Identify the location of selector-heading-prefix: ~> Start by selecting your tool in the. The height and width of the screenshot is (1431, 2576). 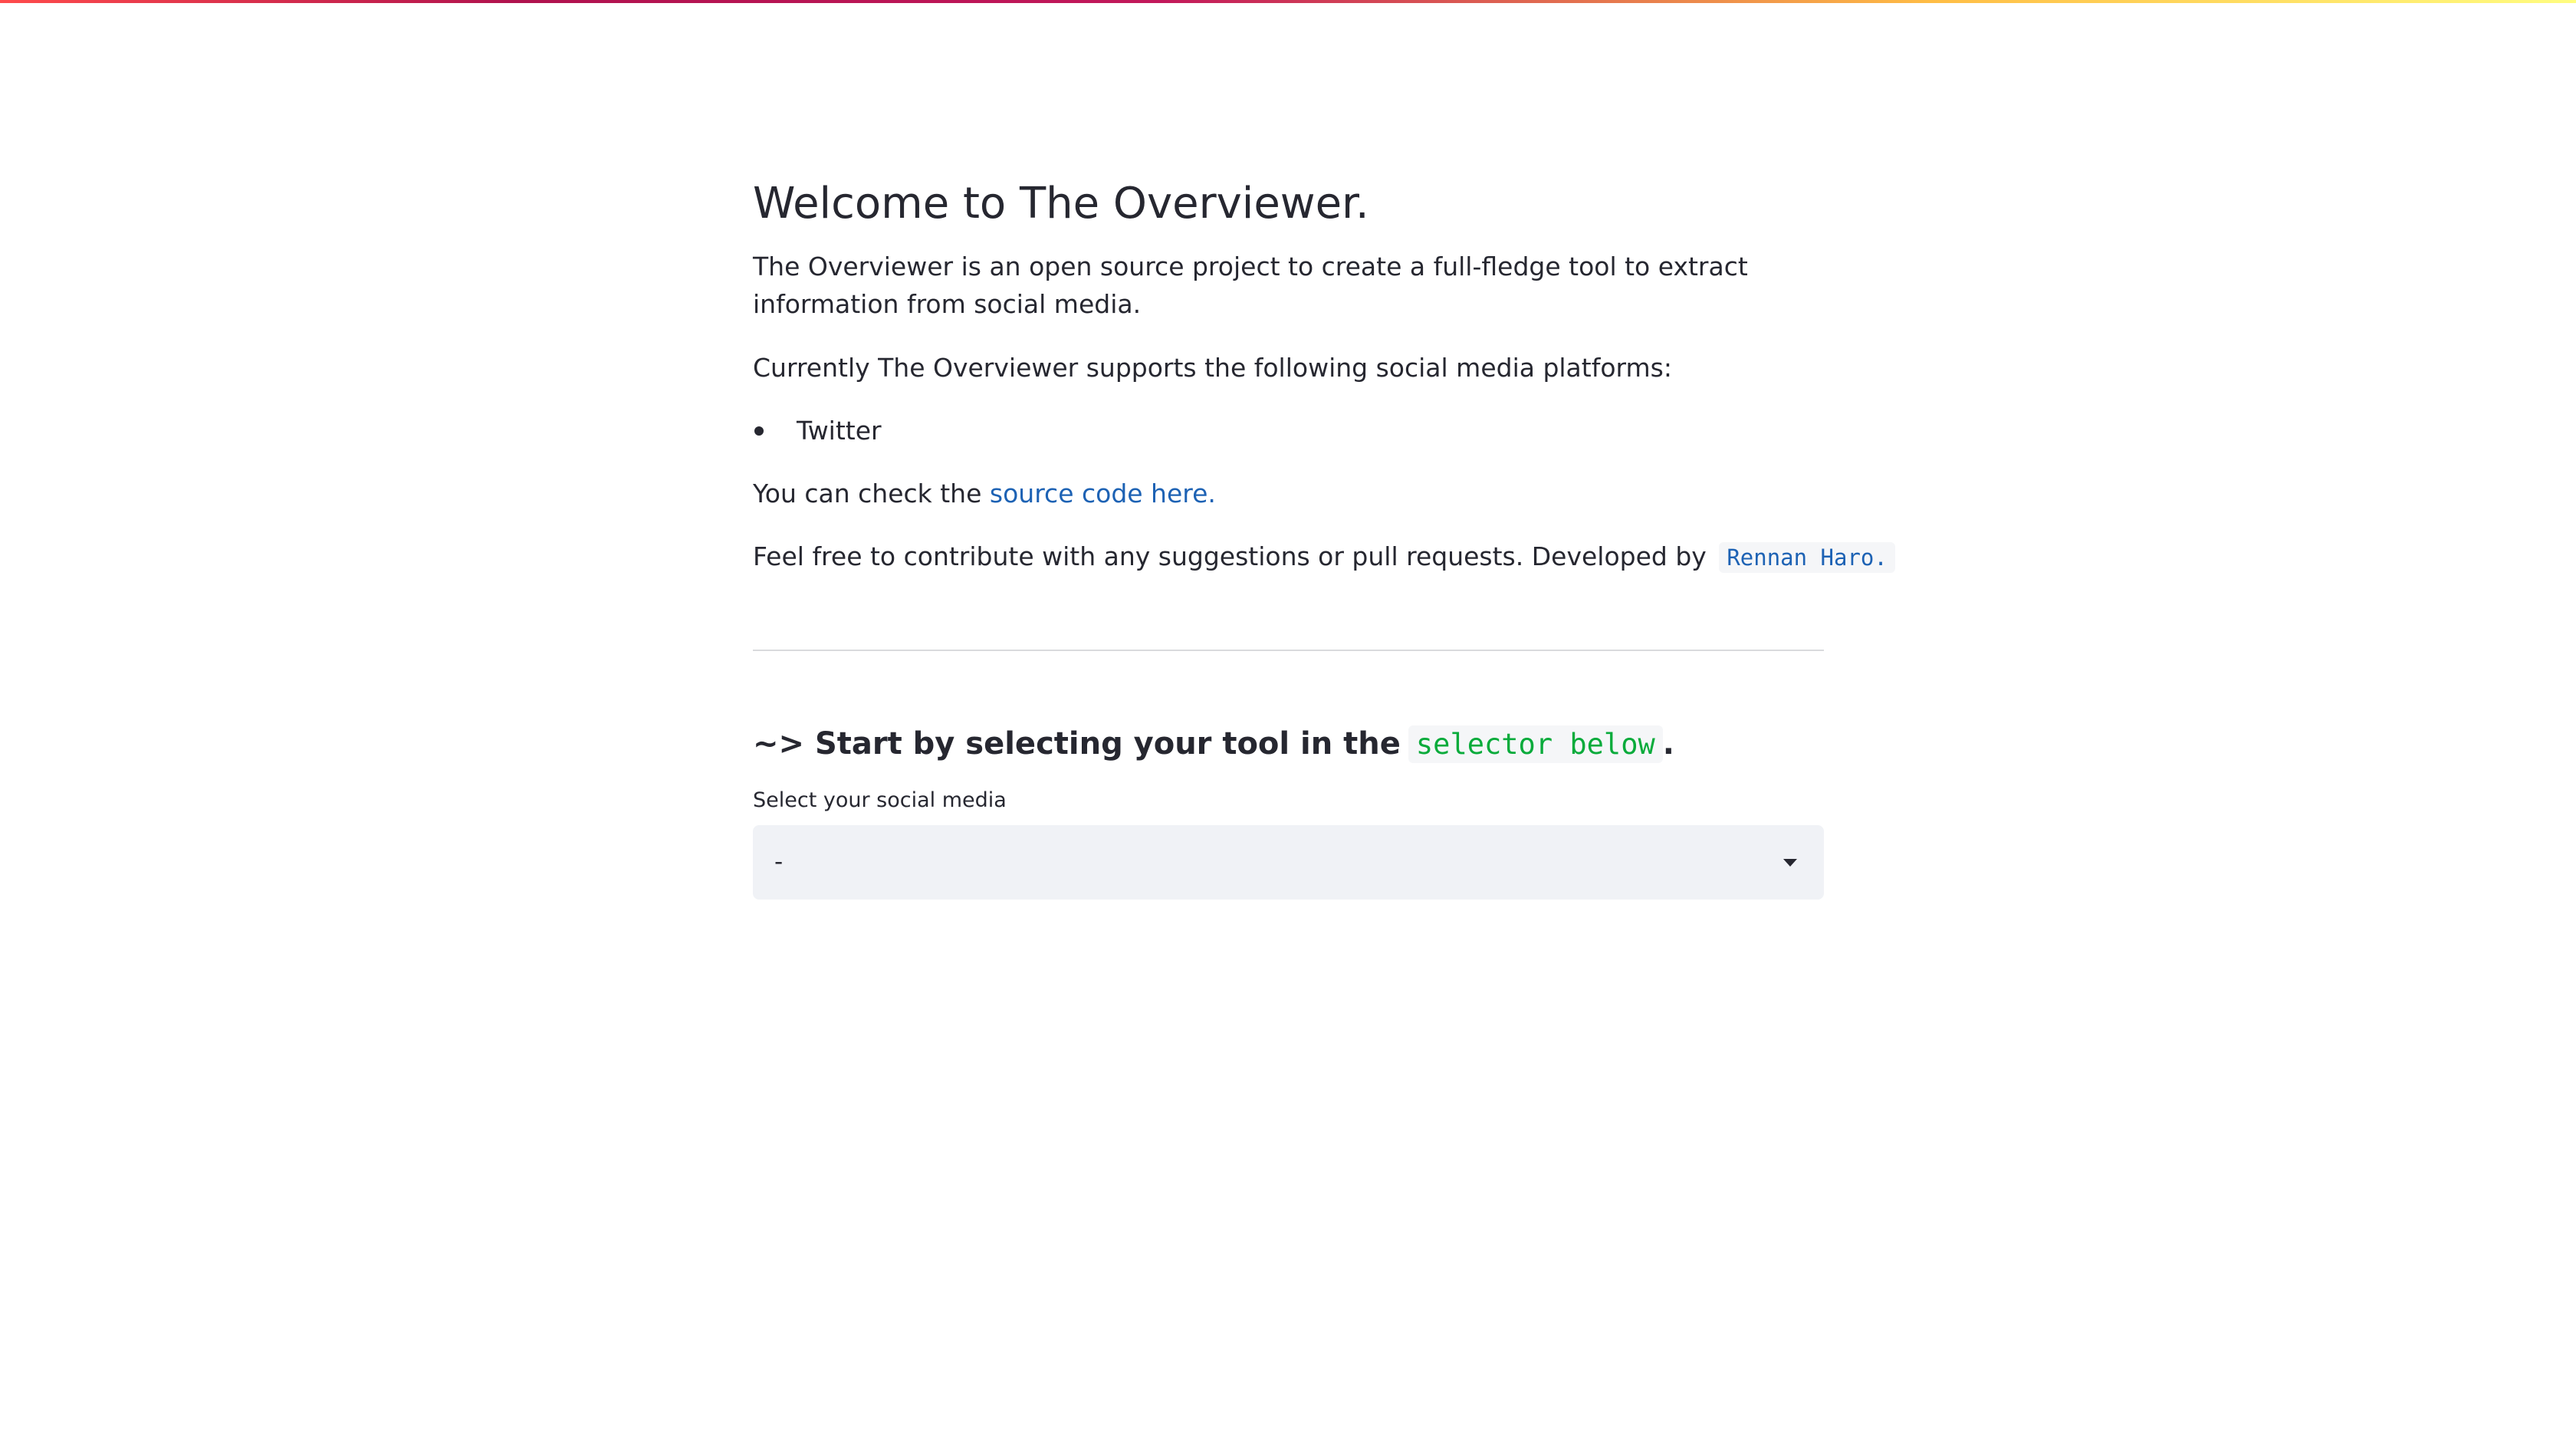
(1077, 744).